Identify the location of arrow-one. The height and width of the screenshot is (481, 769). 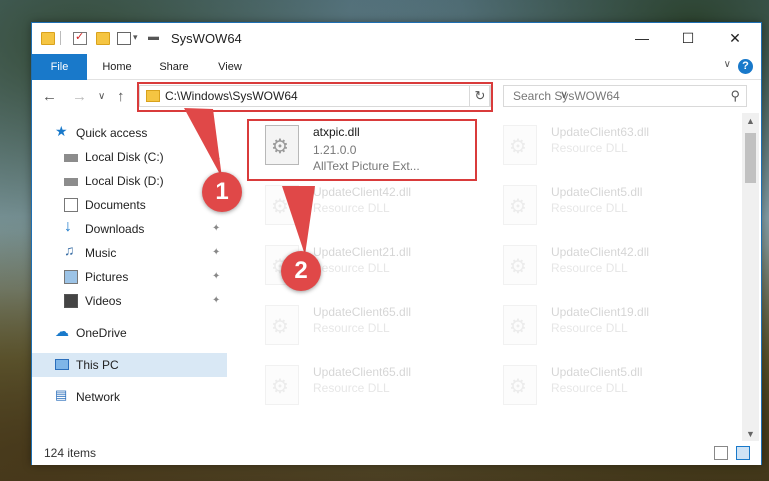
(203, 143).